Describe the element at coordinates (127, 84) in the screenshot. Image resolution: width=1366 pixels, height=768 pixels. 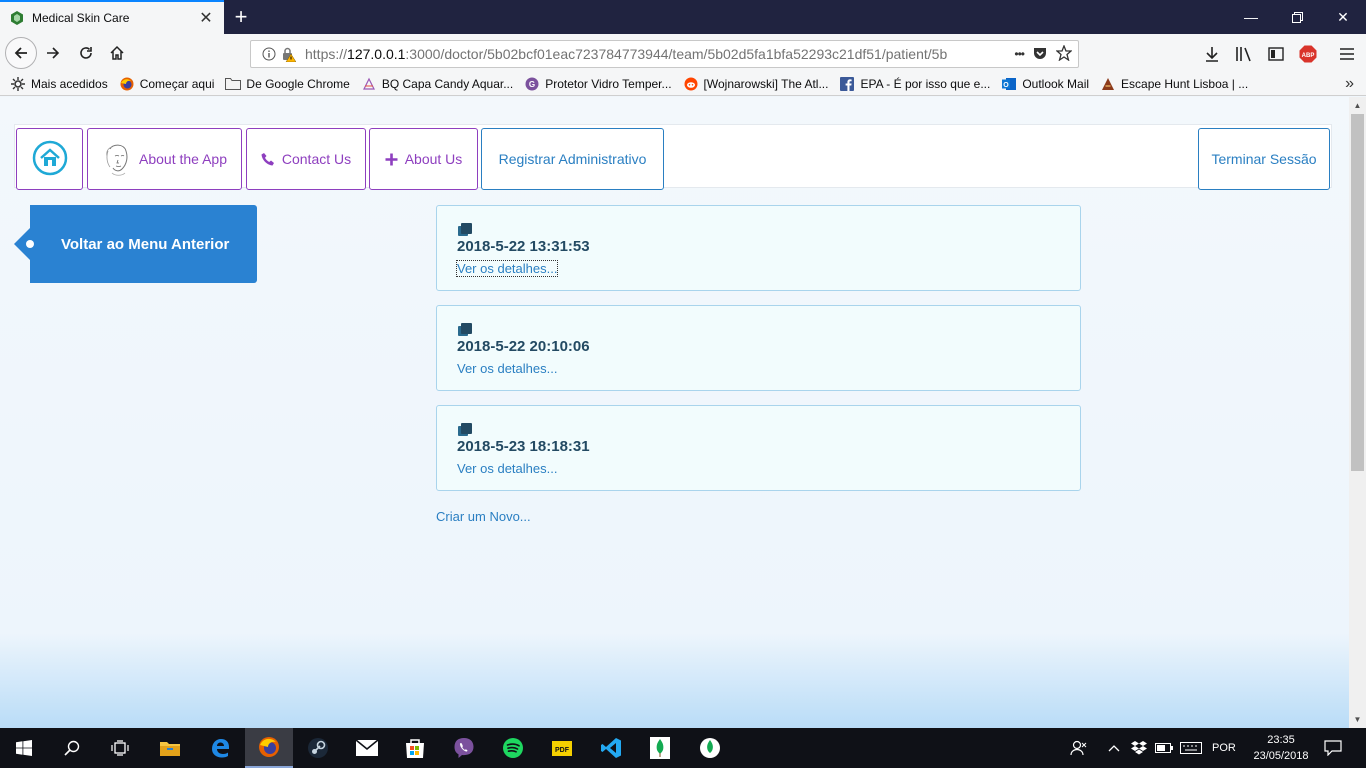
I see `firefox-icon` at that location.